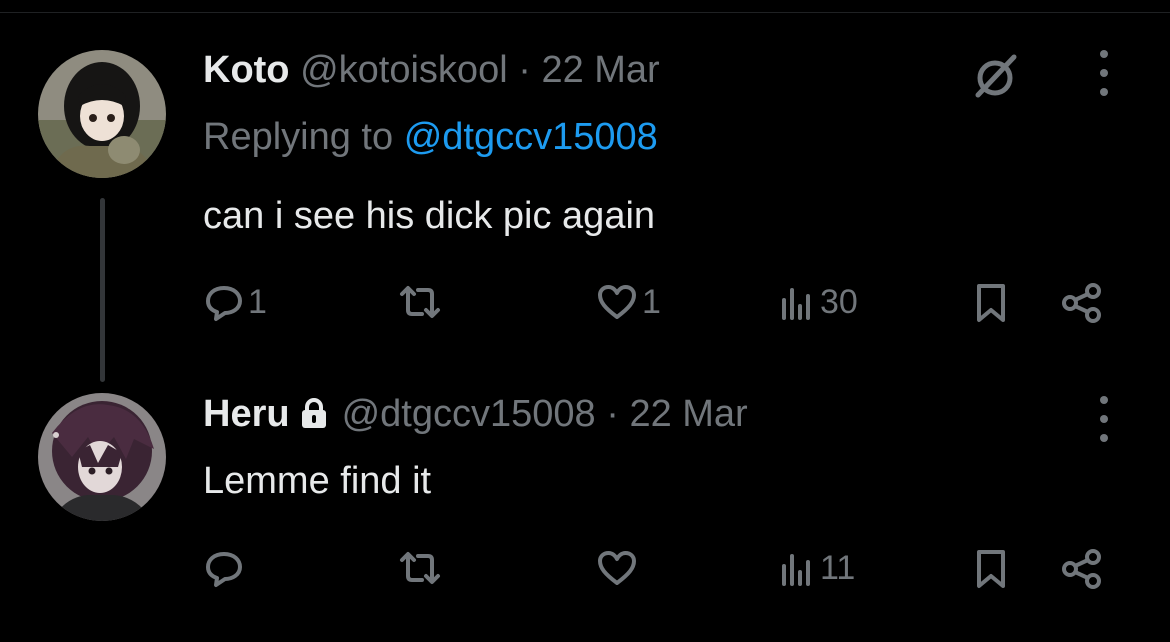  I want to click on lock-icon, so click(314, 416).